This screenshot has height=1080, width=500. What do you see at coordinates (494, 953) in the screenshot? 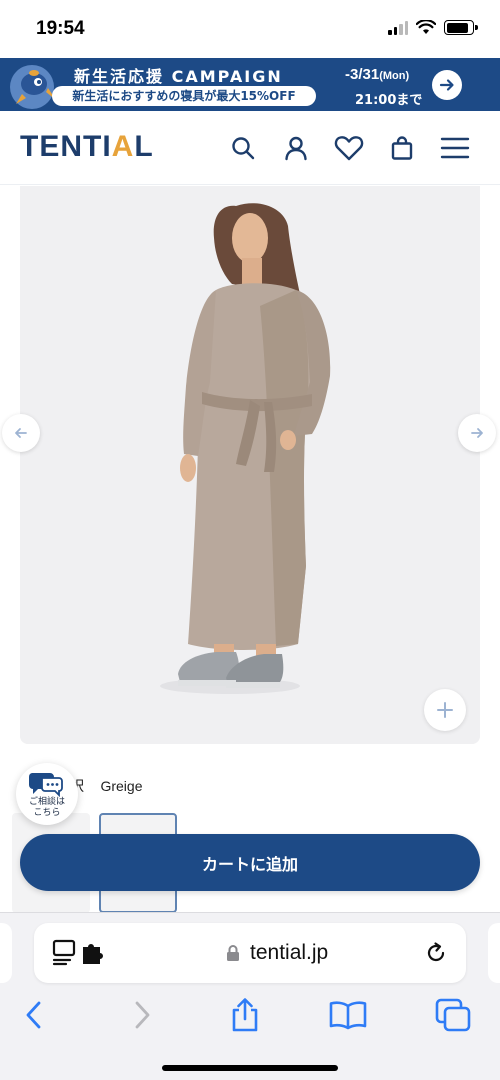
I see `next-tab-peek` at bounding box center [494, 953].